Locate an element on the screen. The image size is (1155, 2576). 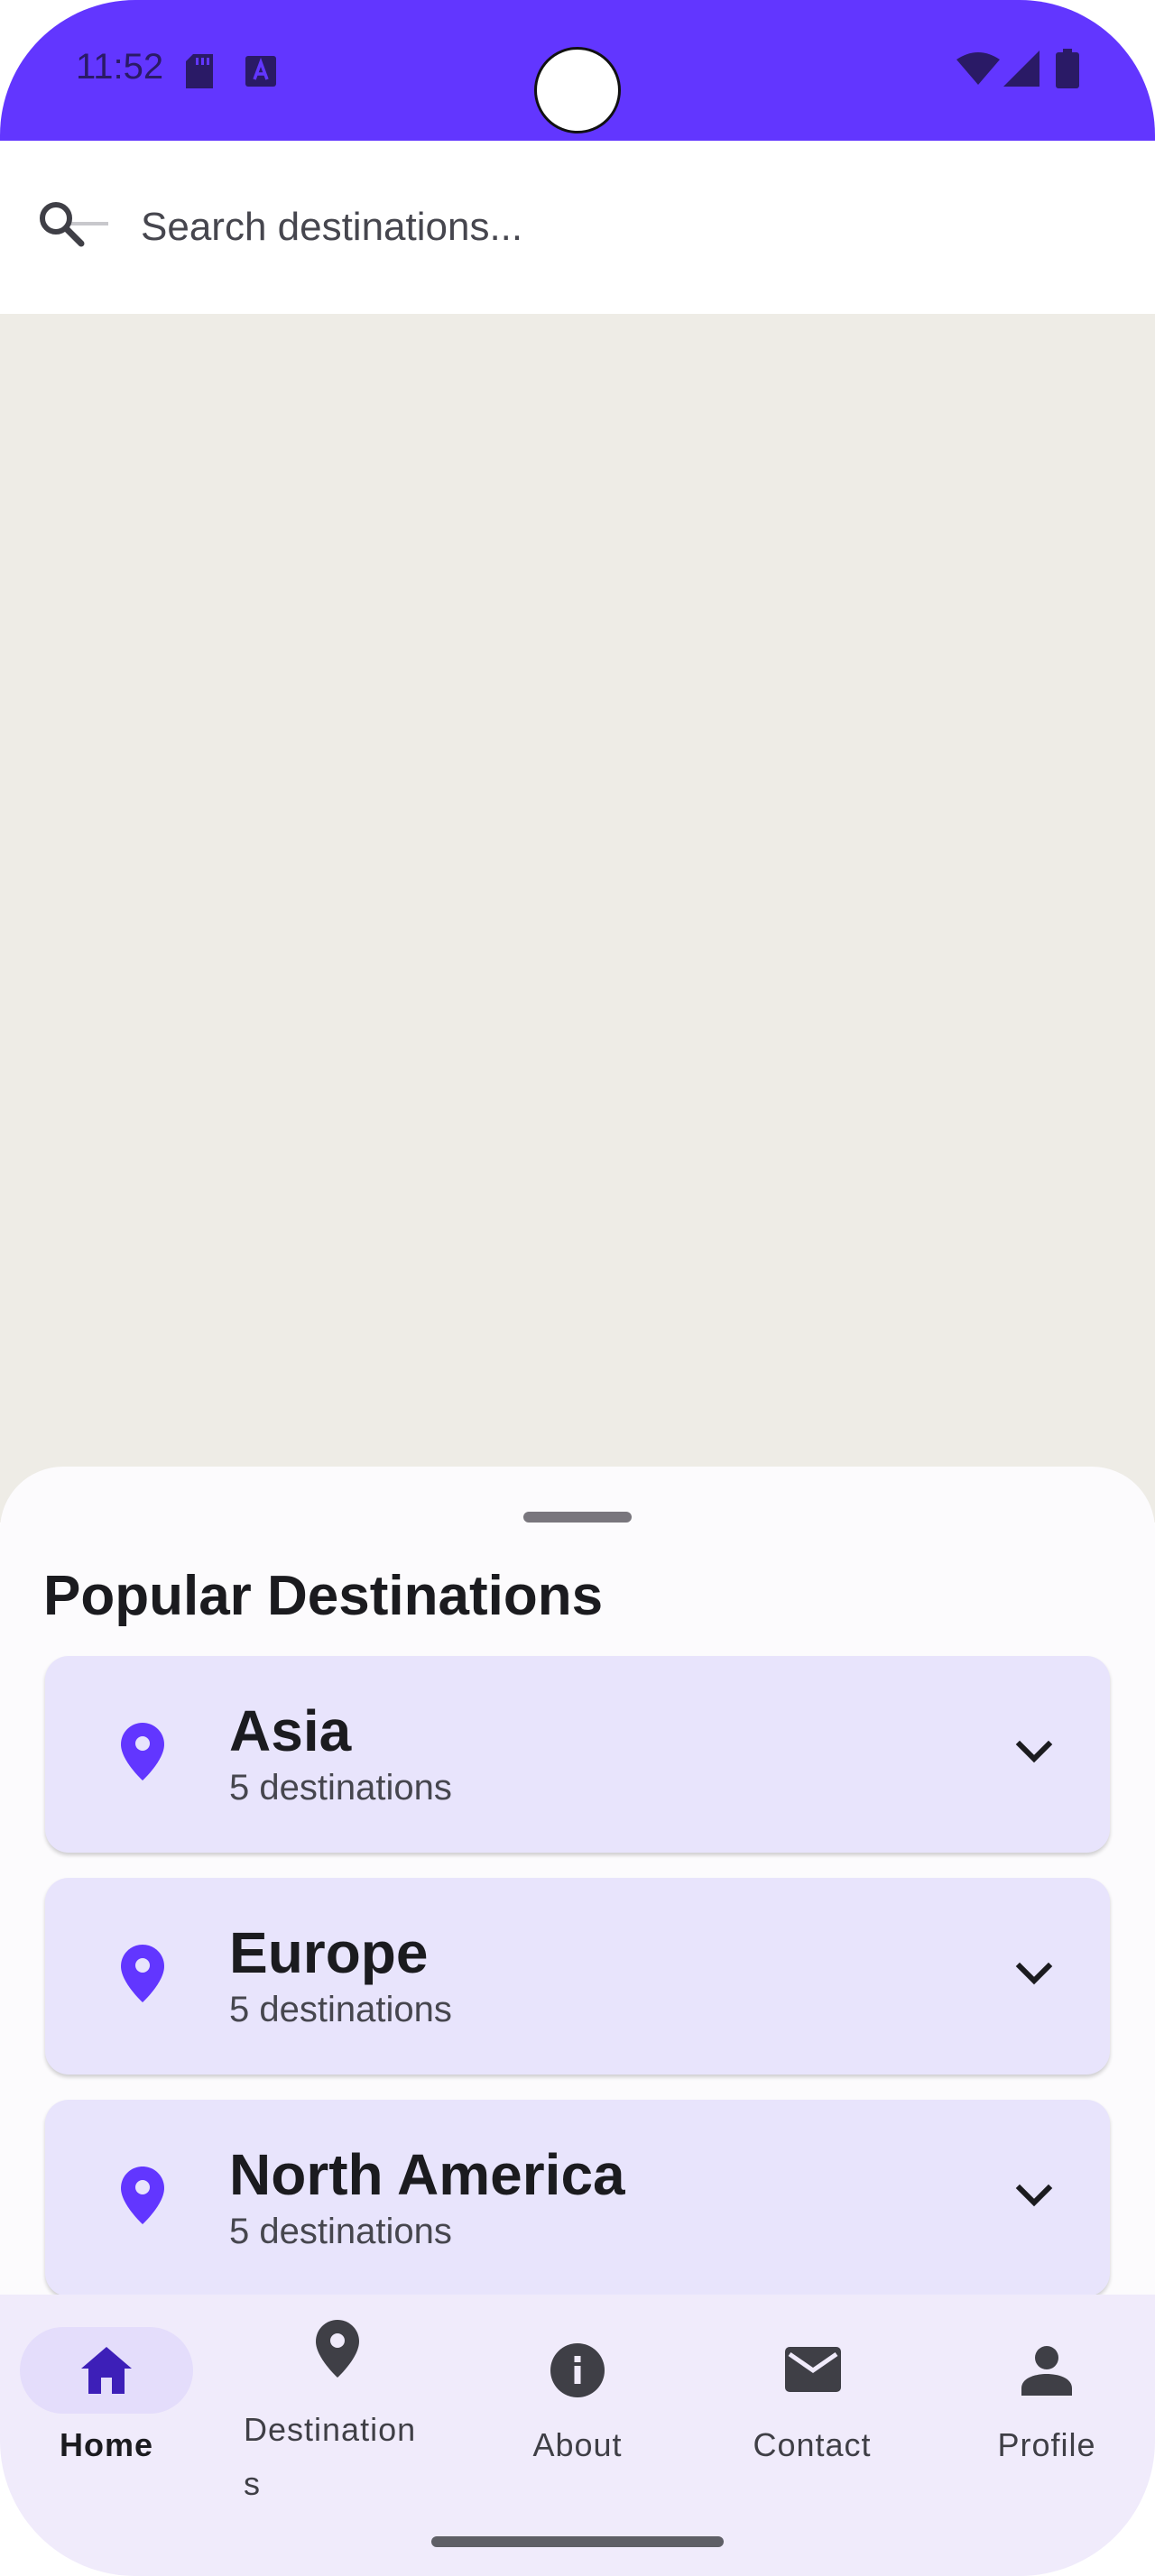
sd-card-icon is located at coordinates (199, 73).